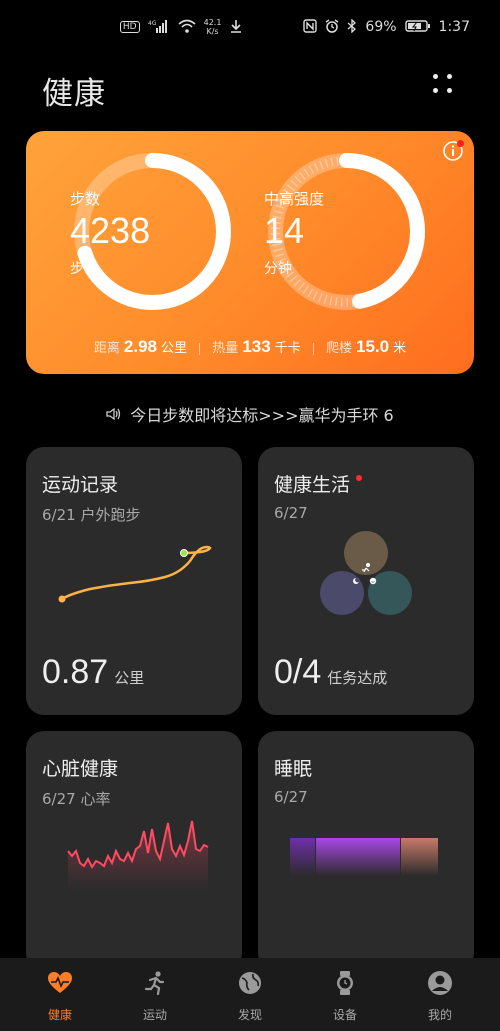  I want to click on calories-value: 133, so click(256, 346).